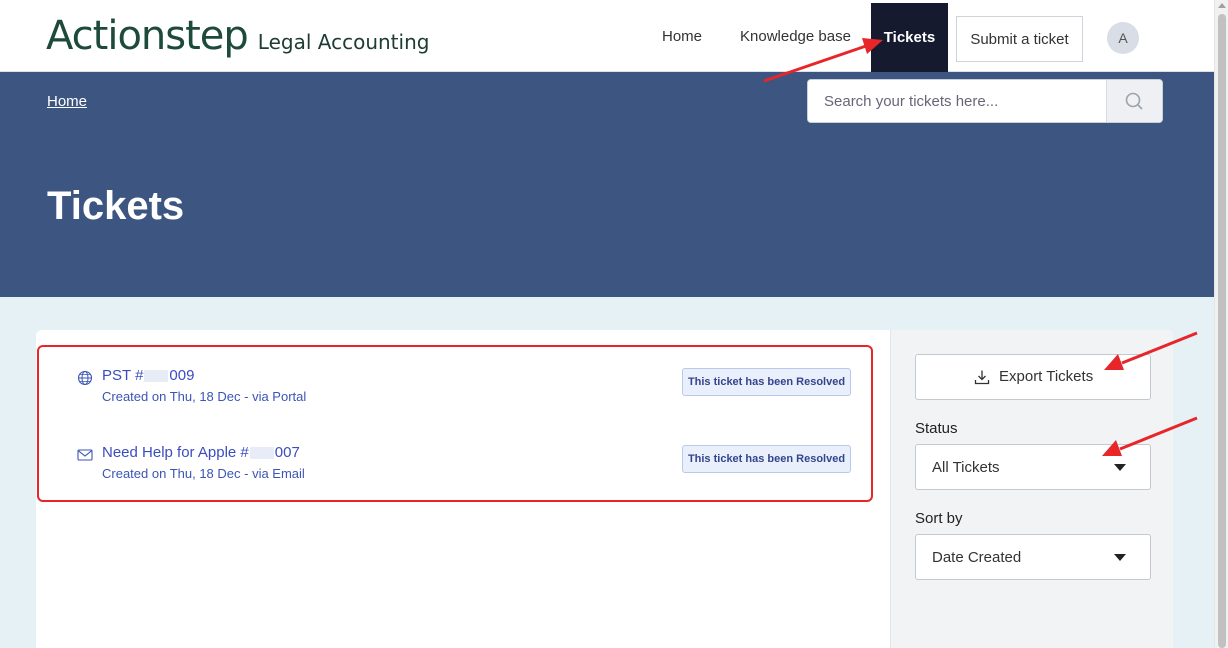  Describe the element at coordinates (795, 36) in the screenshot. I see `nav-knowledge-base: Knowledge base` at that location.